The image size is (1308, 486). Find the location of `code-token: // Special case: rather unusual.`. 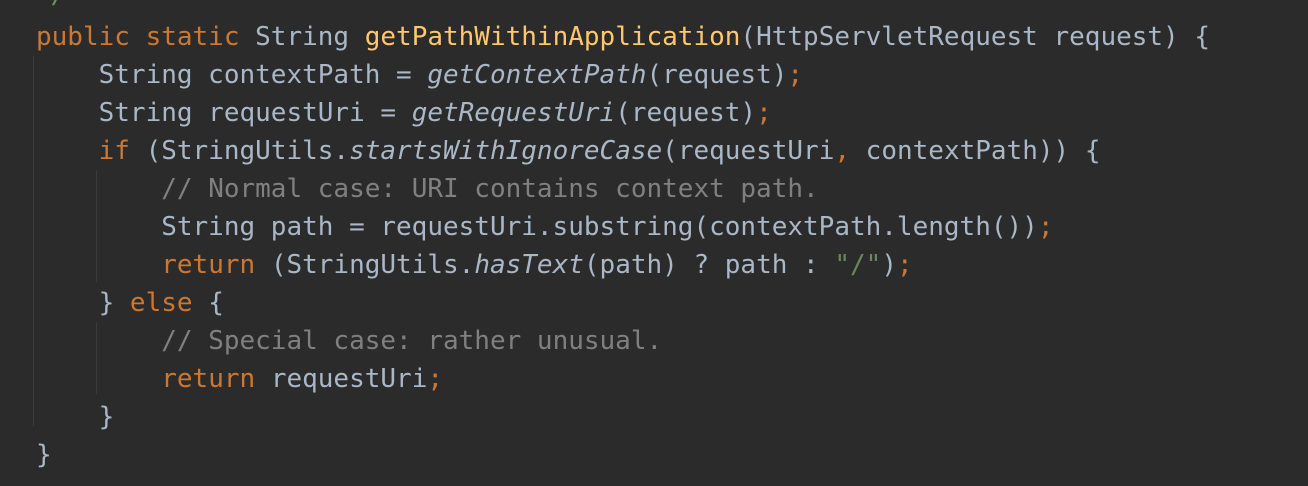

code-token: // Special case: rather unusual. is located at coordinates (412, 341).